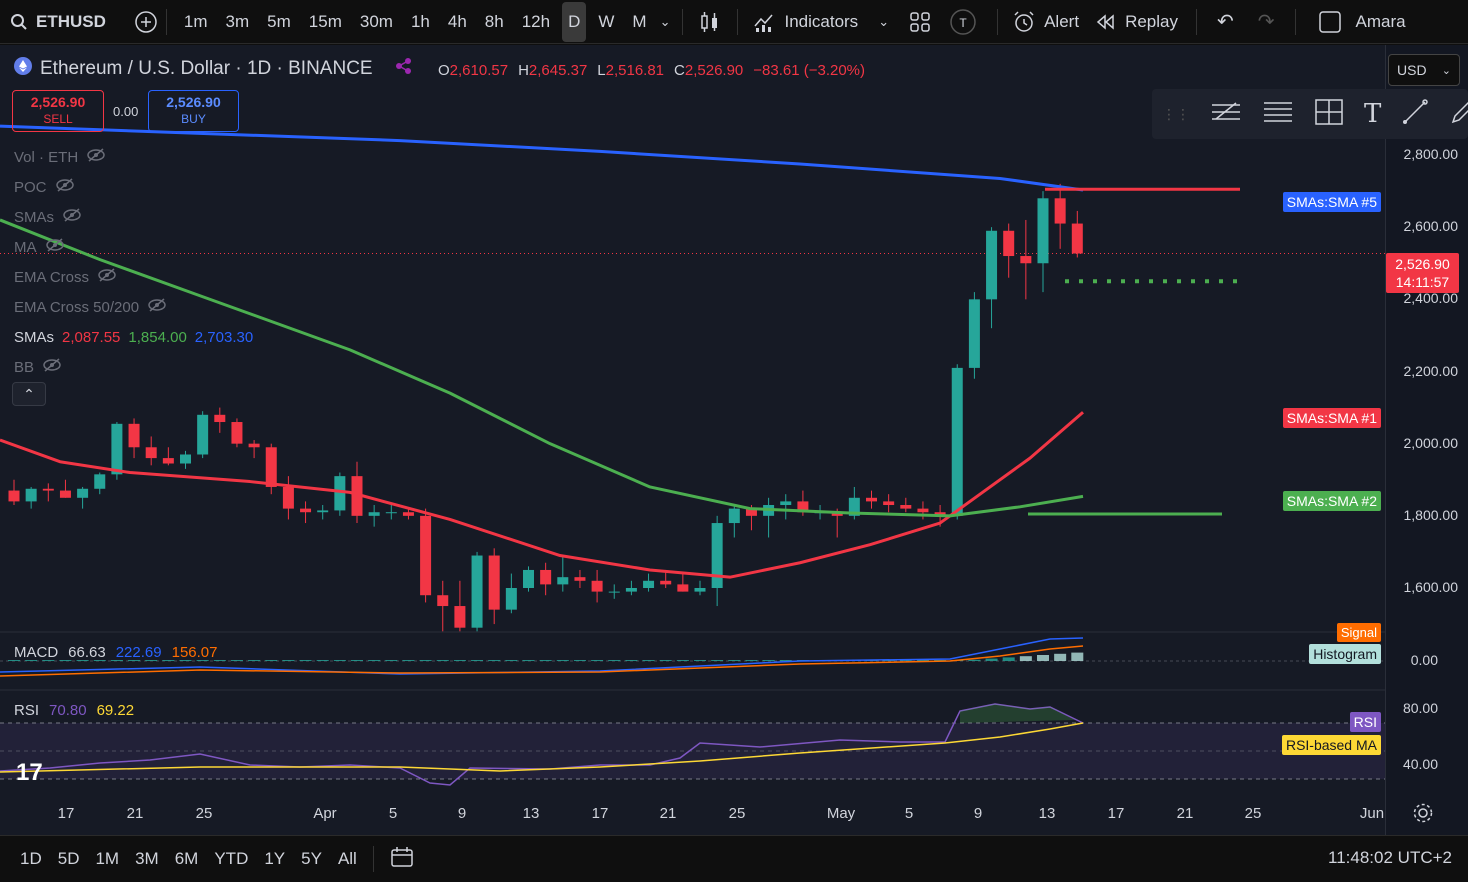 The height and width of the screenshot is (882, 1468). I want to click on interval-4h: 4h, so click(457, 22).